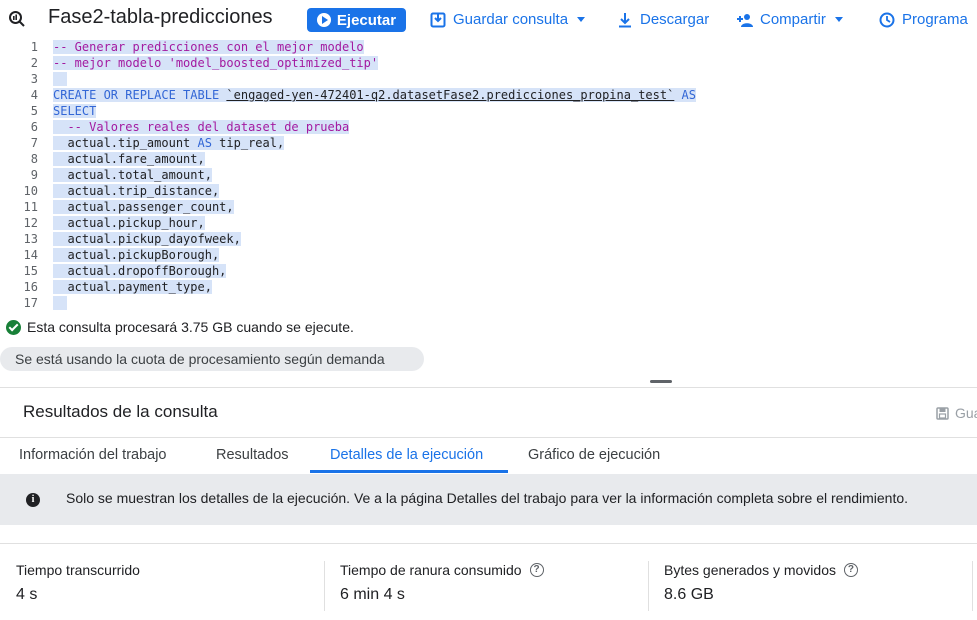  Describe the element at coordinates (661, 381) in the screenshot. I see `resize-handle` at that location.